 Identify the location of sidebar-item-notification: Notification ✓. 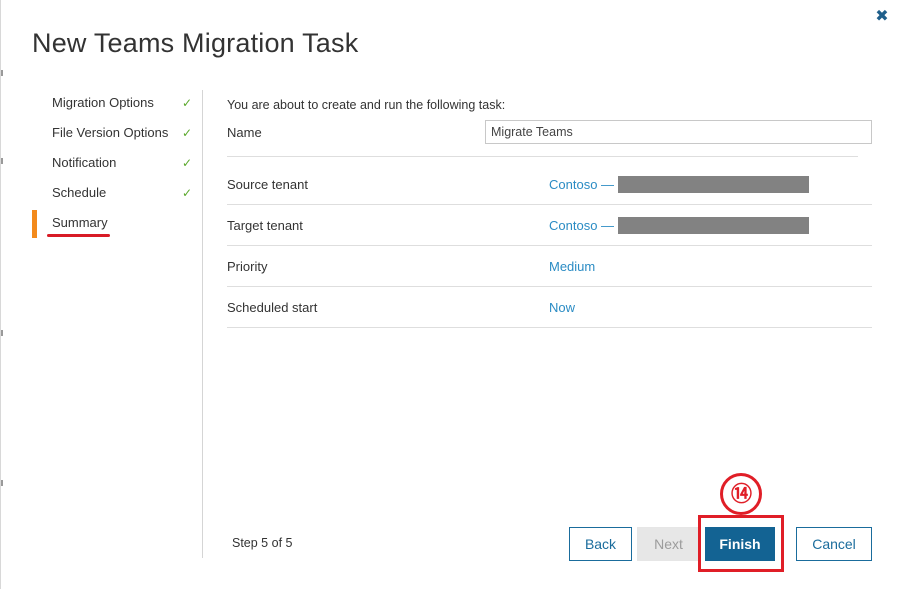
(117, 165).